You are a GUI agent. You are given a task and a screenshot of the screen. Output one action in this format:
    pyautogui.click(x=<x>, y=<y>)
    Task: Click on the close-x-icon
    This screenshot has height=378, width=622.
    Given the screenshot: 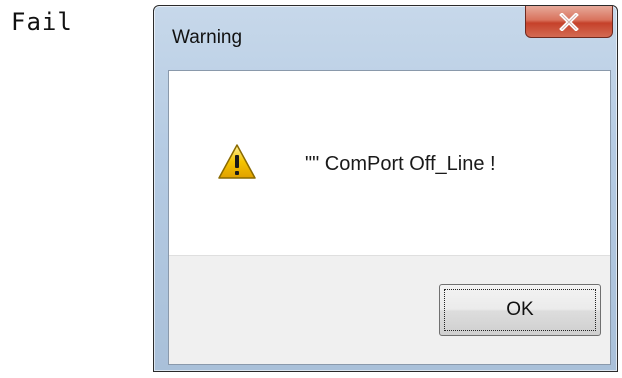 What is the action you would take?
    pyautogui.click(x=569, y=21)
    